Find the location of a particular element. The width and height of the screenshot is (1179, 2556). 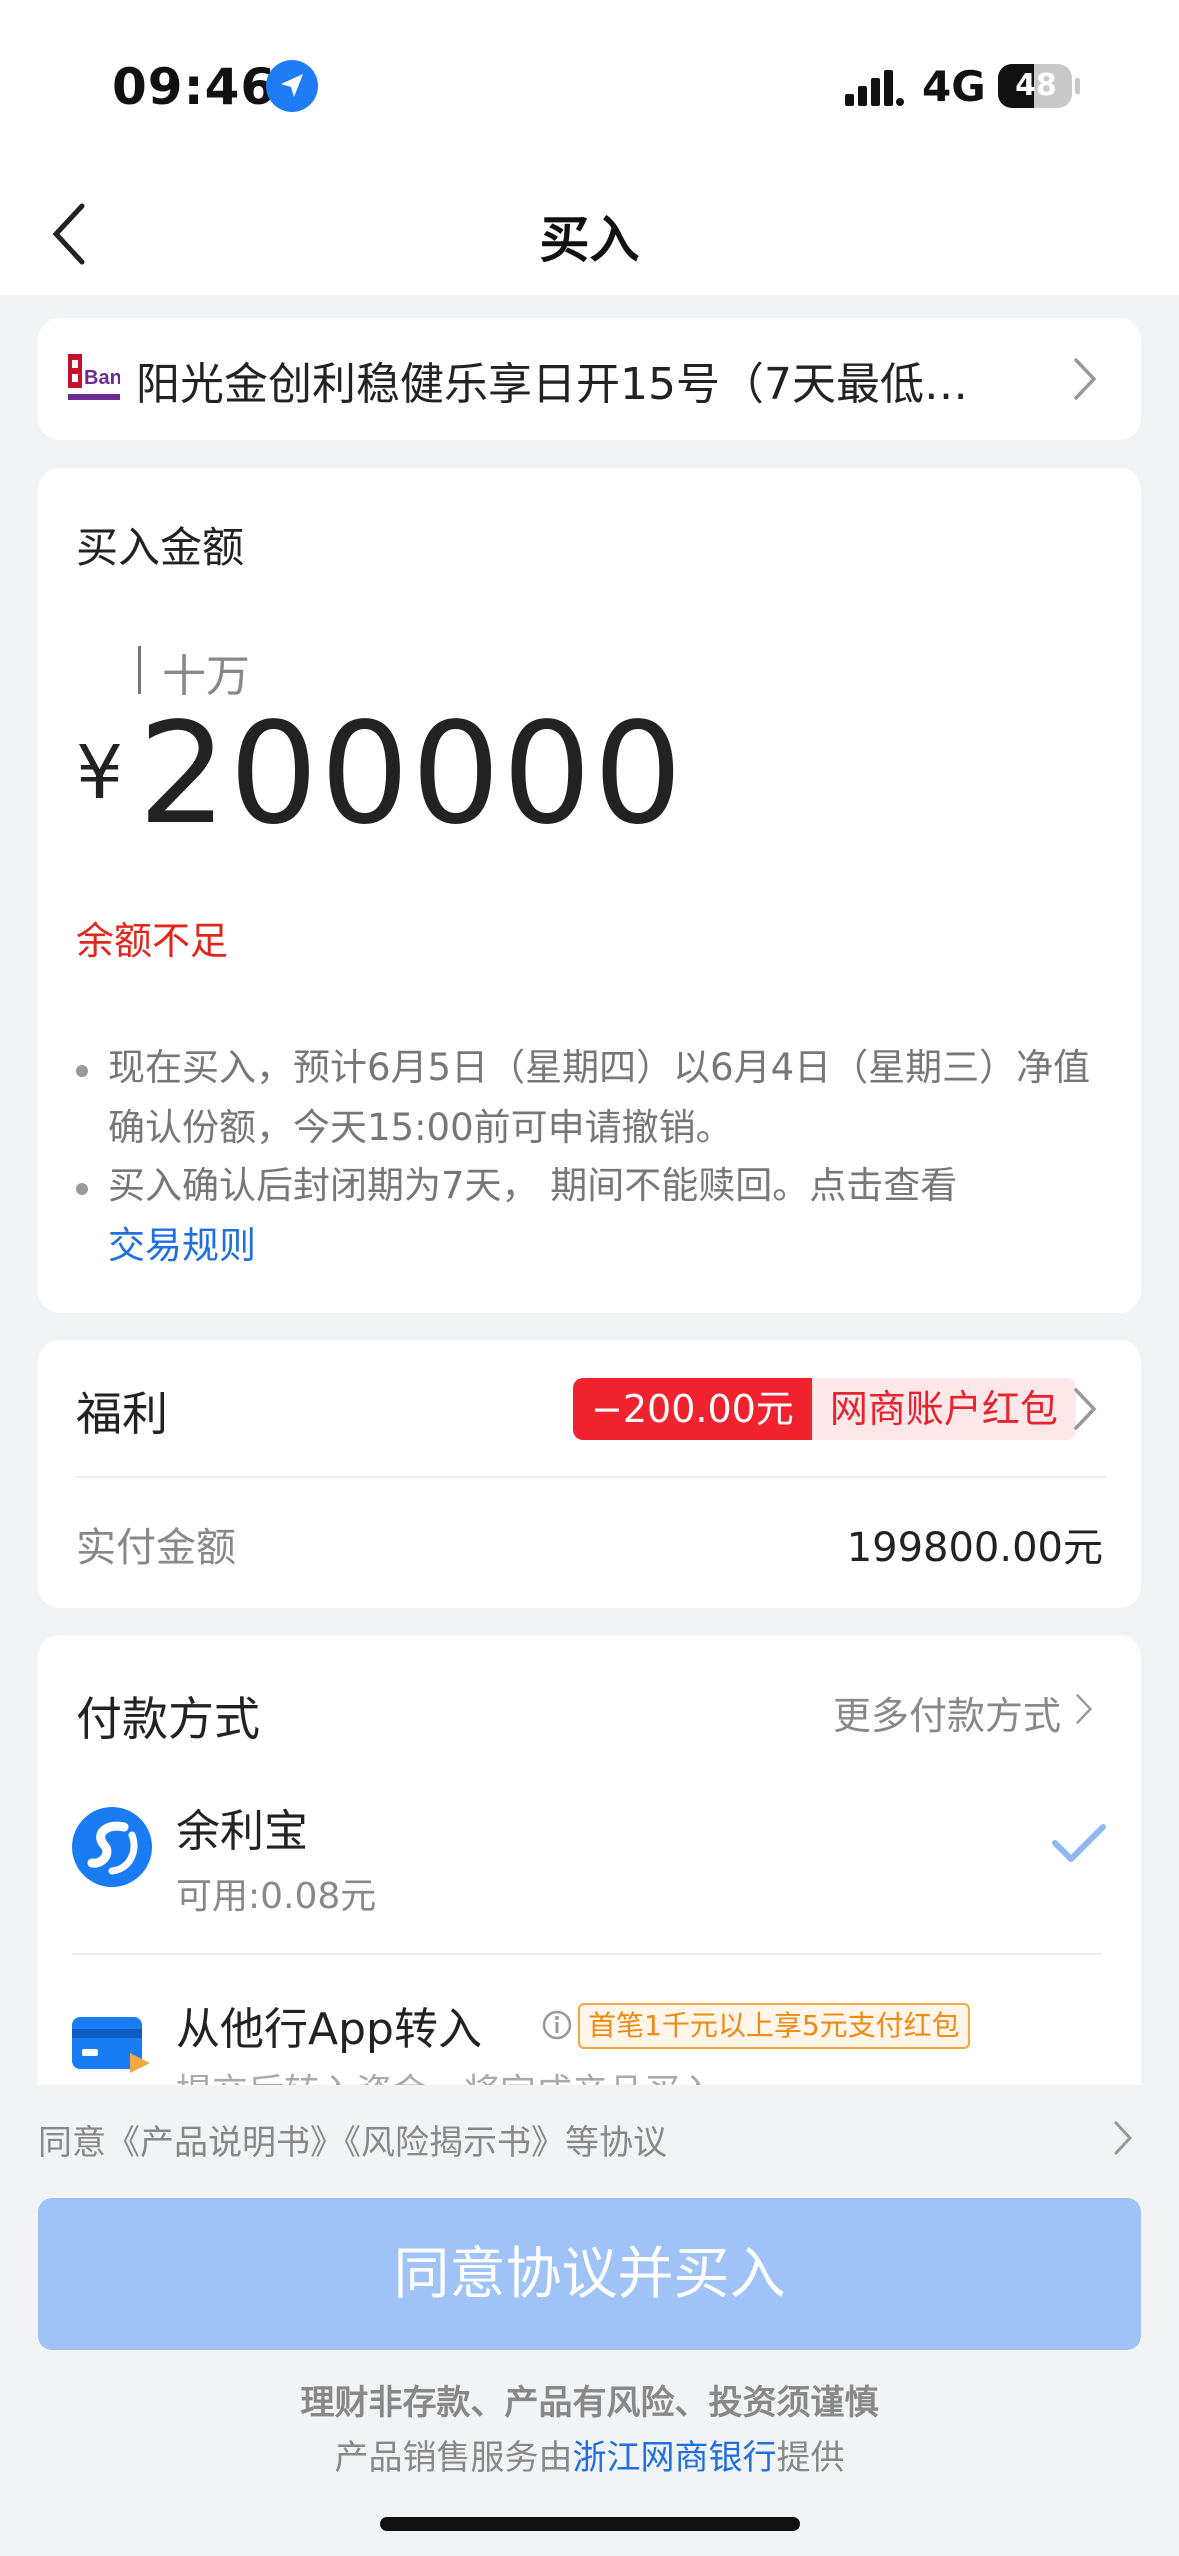

actual-pay-value: 199800.00元 is located at coordinates (974, 1548).